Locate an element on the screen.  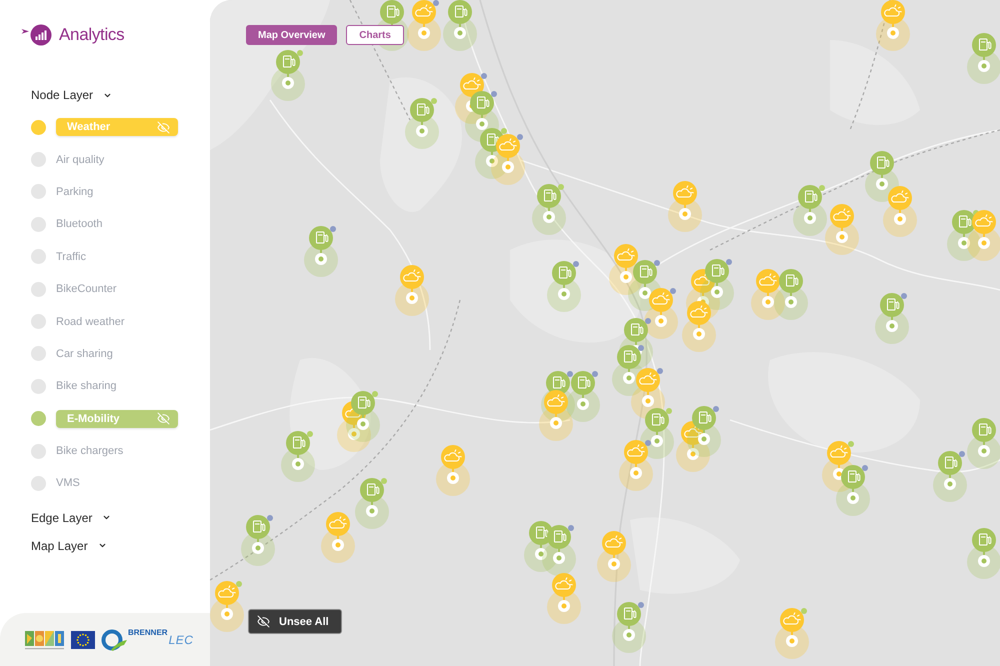
layer-item: E-Mobility is located at coordinates (117, 419).